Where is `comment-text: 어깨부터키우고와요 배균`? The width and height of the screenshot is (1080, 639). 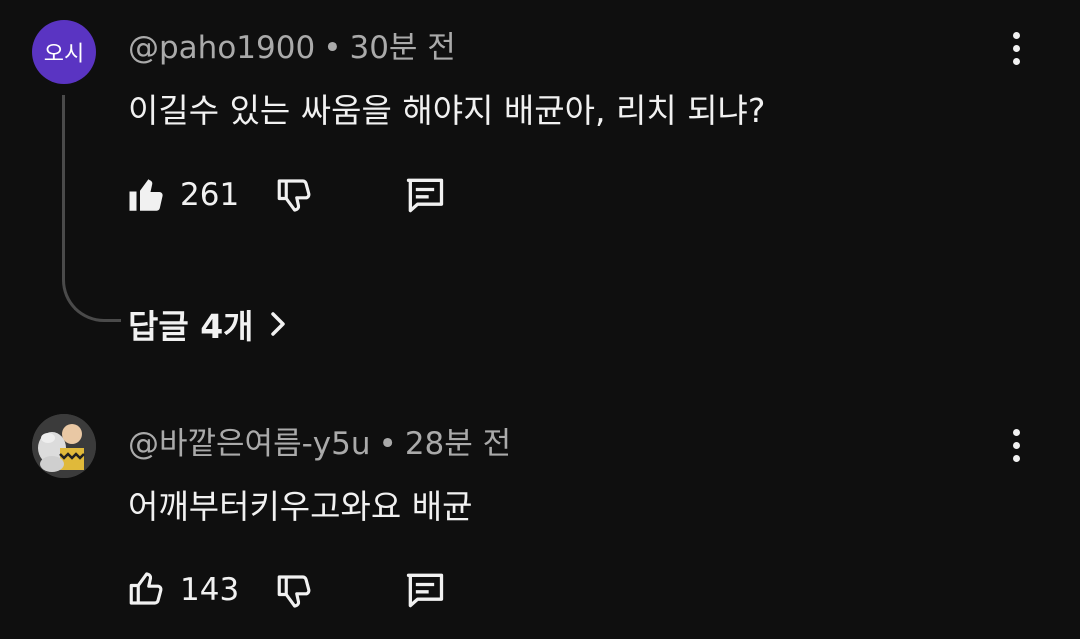
comment-text: 어깨부터키우고와요 배균 is located at coordinates (300, 506).